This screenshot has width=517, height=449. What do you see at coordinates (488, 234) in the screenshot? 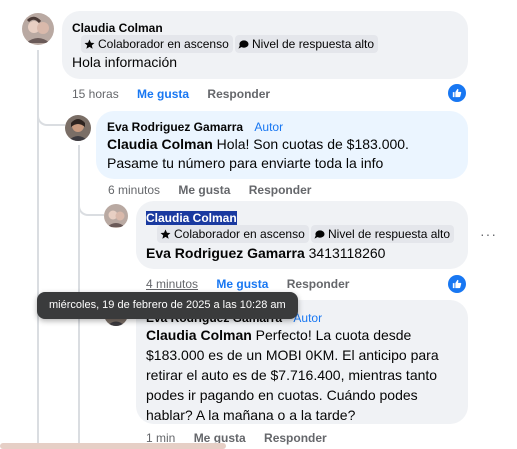
I see `more-options-icon: ···` at bounding box center [488, 234].